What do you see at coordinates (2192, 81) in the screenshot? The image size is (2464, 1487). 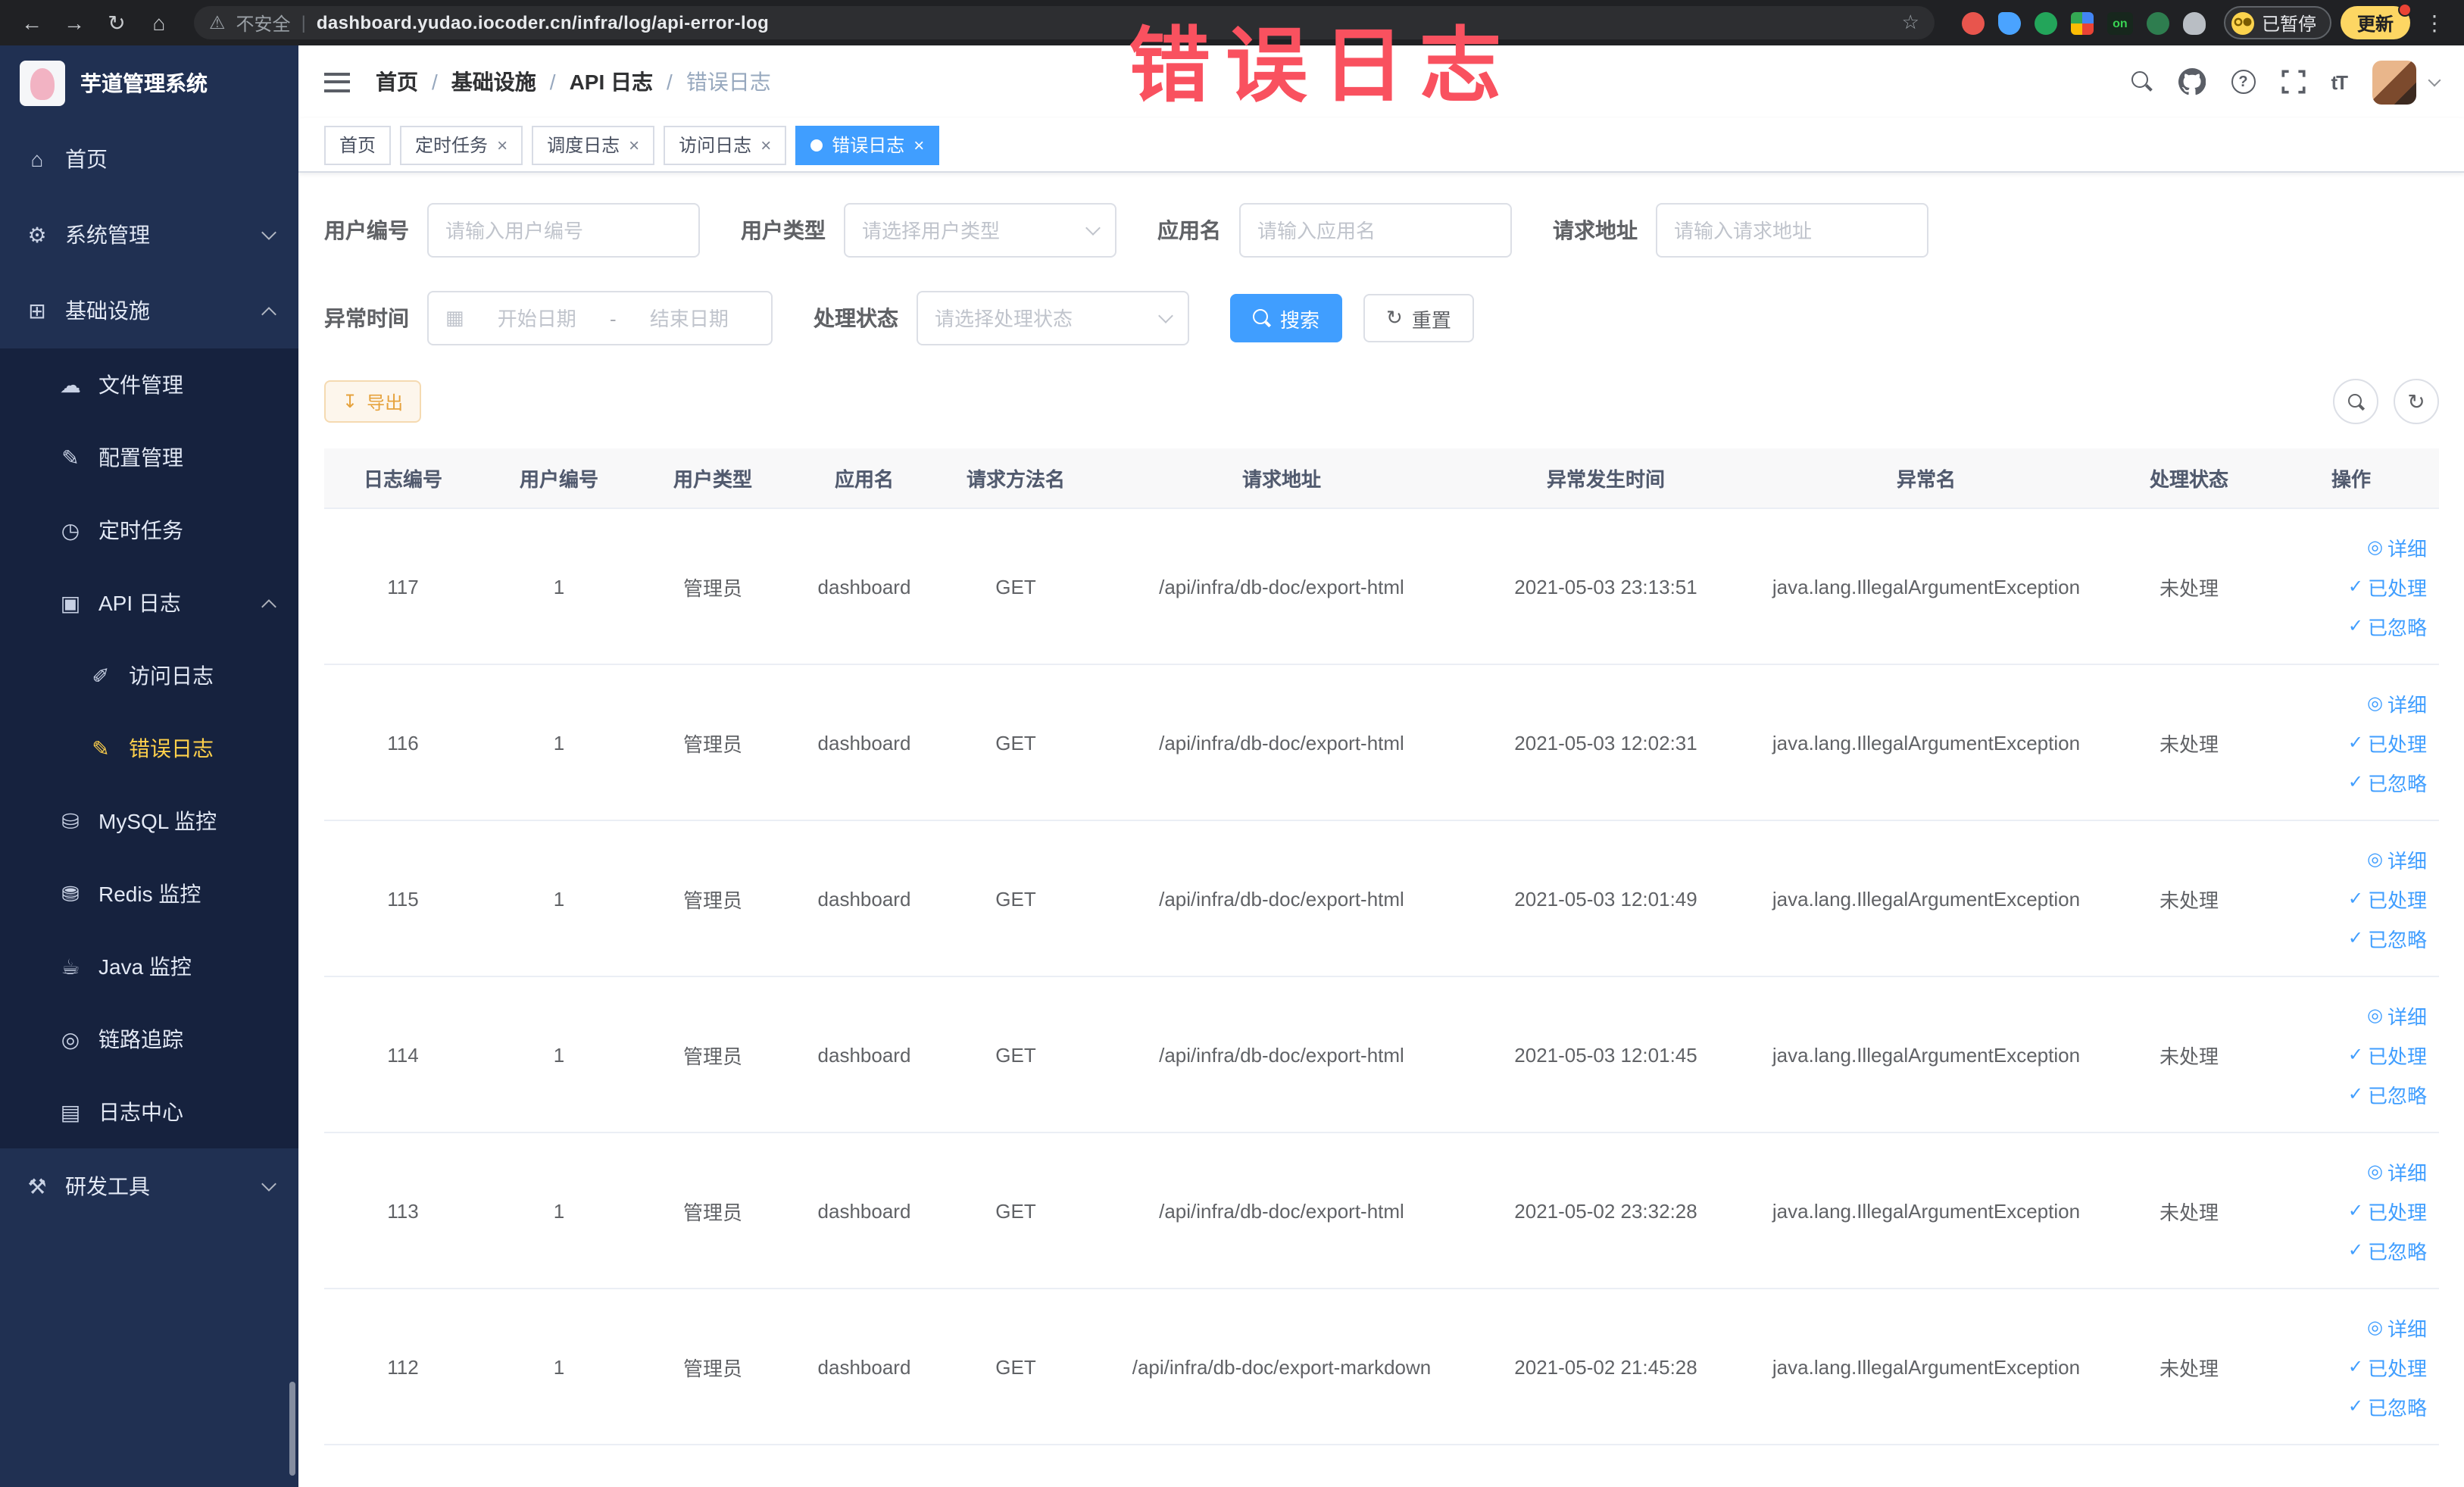 I see `github-icon` at bounding box center [2192, 81].